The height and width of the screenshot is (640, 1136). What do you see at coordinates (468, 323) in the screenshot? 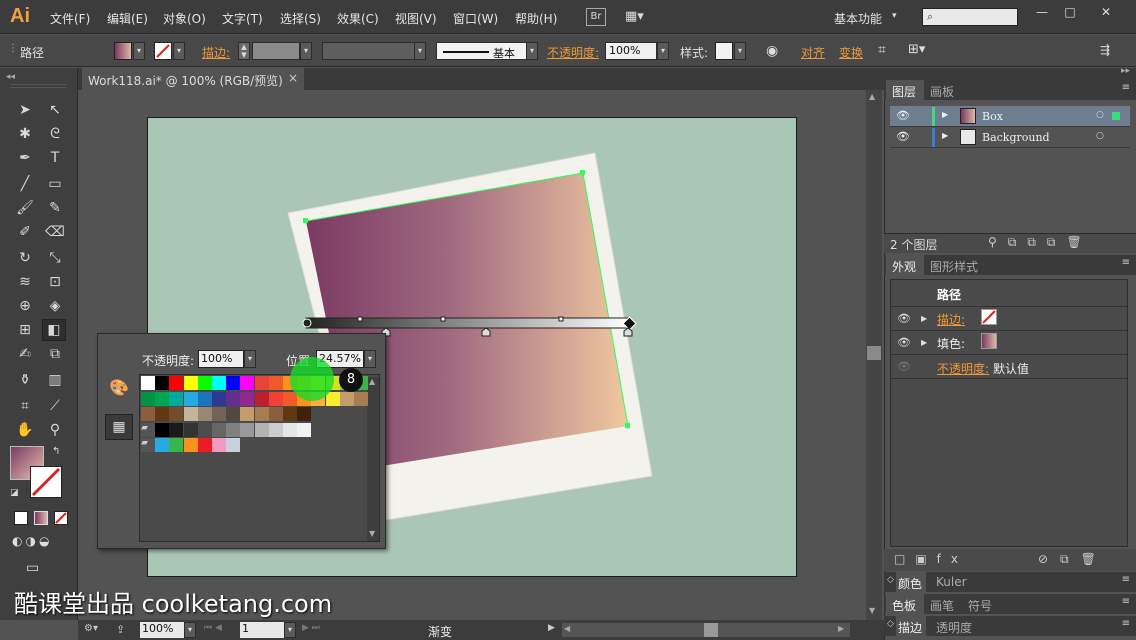
I see `gradient-annotator-bar` at bounding box center [468, 323].